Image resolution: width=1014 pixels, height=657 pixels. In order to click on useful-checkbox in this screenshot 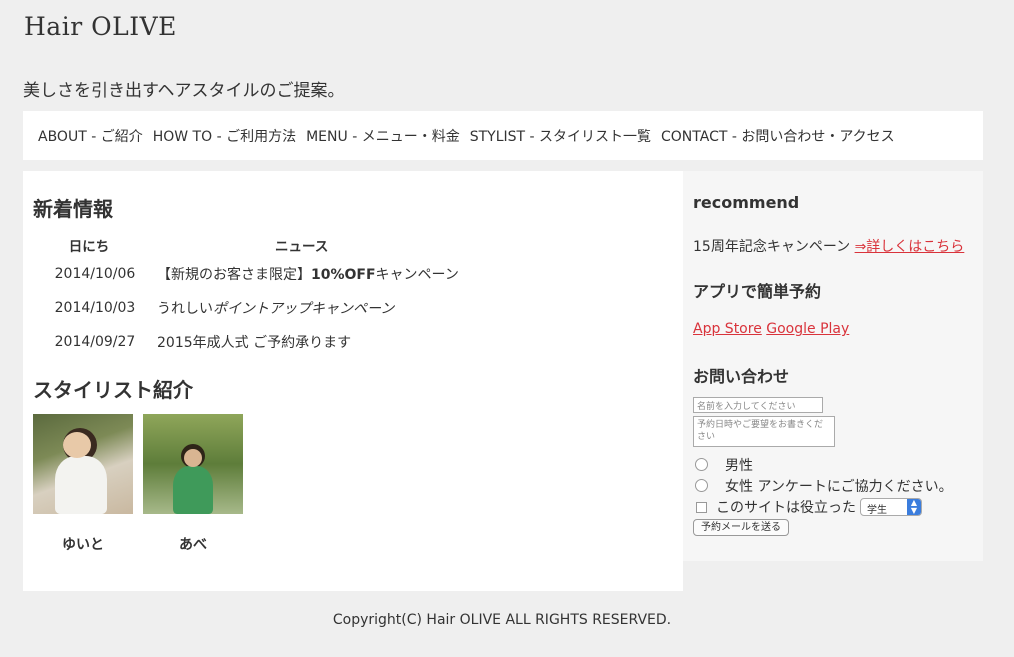, I will do `click(701, 507)`.